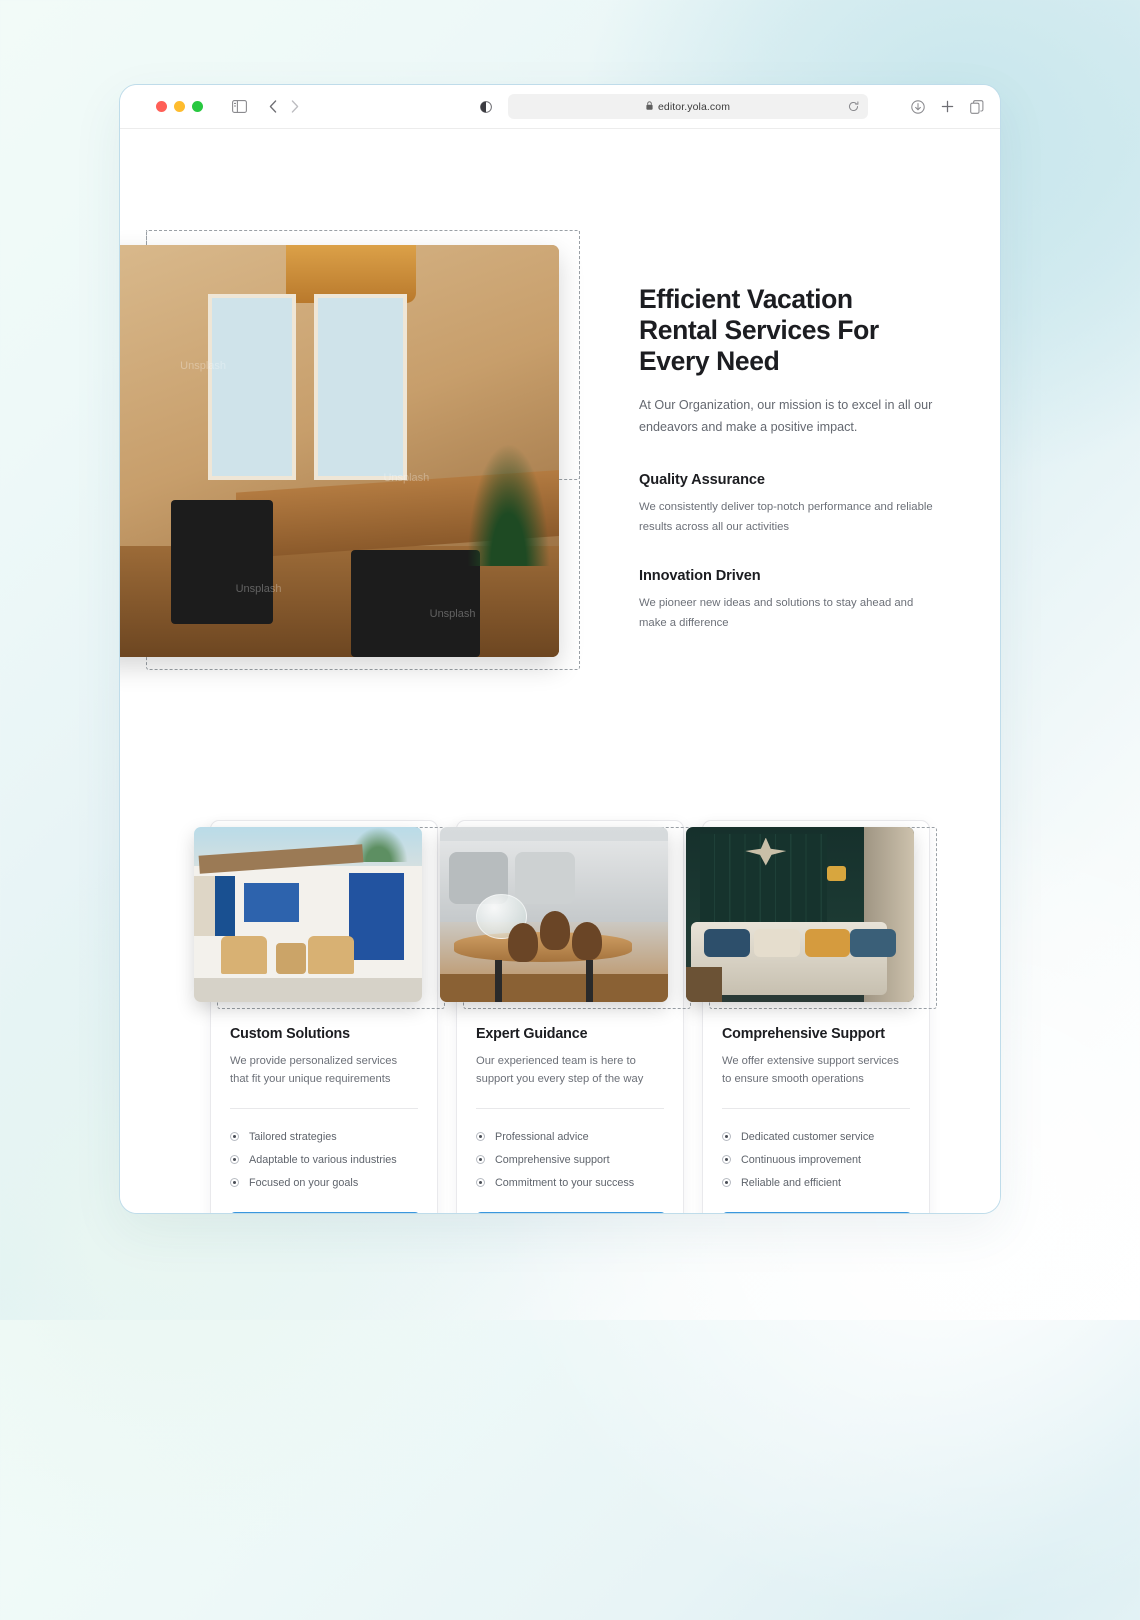 This screenshot has width=1140, height=1620. I want to click on minimize-window-button, so click(179, 106).